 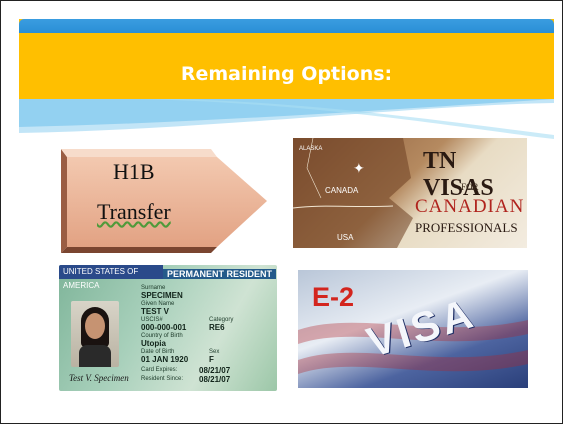 What do you see at coordinates (211, 359) in the screenshot?
I see `sex-value: F` at bounding box center [211, 359].